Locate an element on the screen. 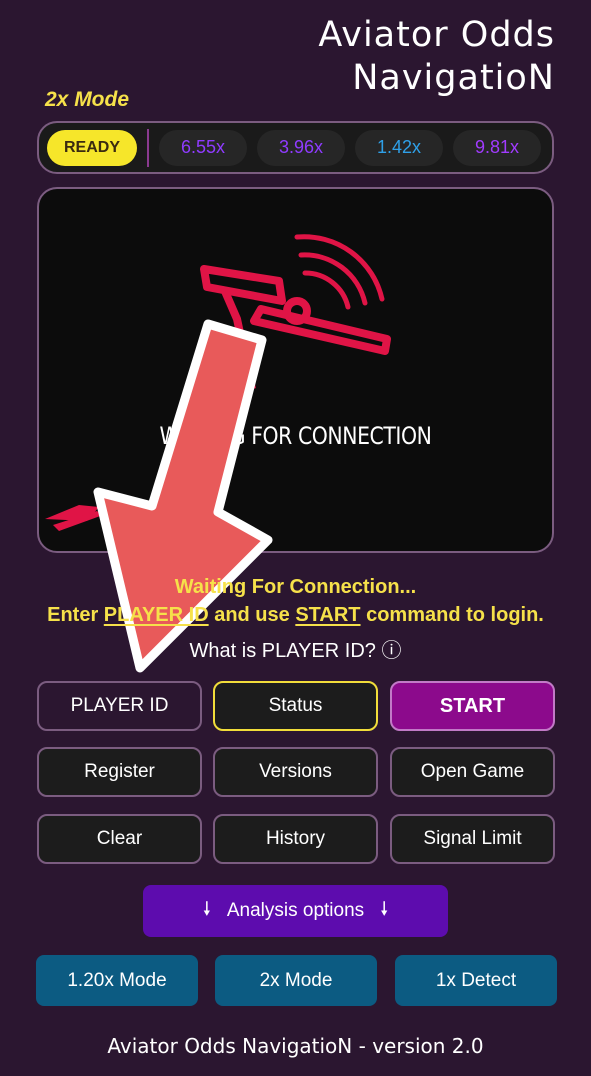 The image size is (591, 1076). clear-button: Clear is located at coordinates (119, 839).